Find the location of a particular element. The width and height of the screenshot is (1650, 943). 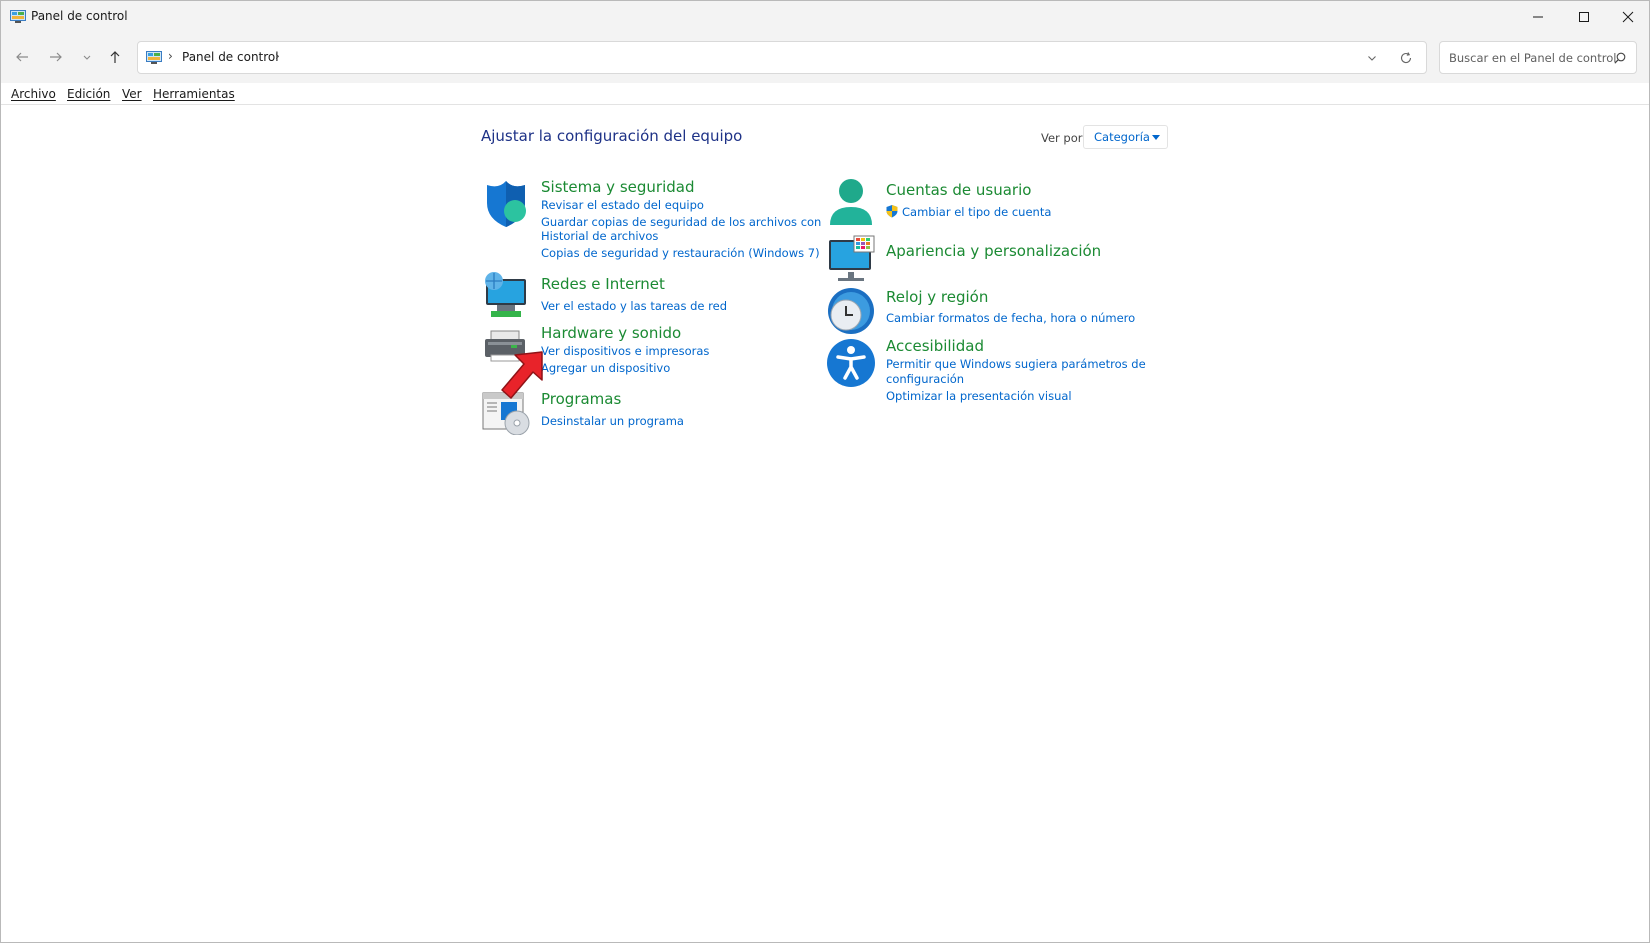

refresh-button is located at coordinates (1406, 58).